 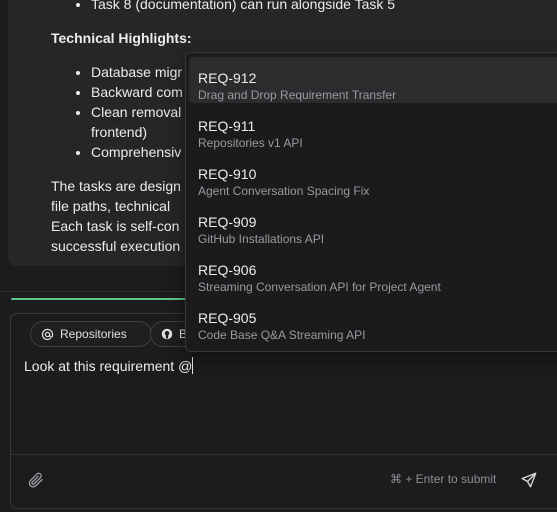 What do you see at coordinates (373, 128) in the screenshot?
I see `dropdown-item: REQ-911 Repositories v1 API` at bounding box center [373, 128].